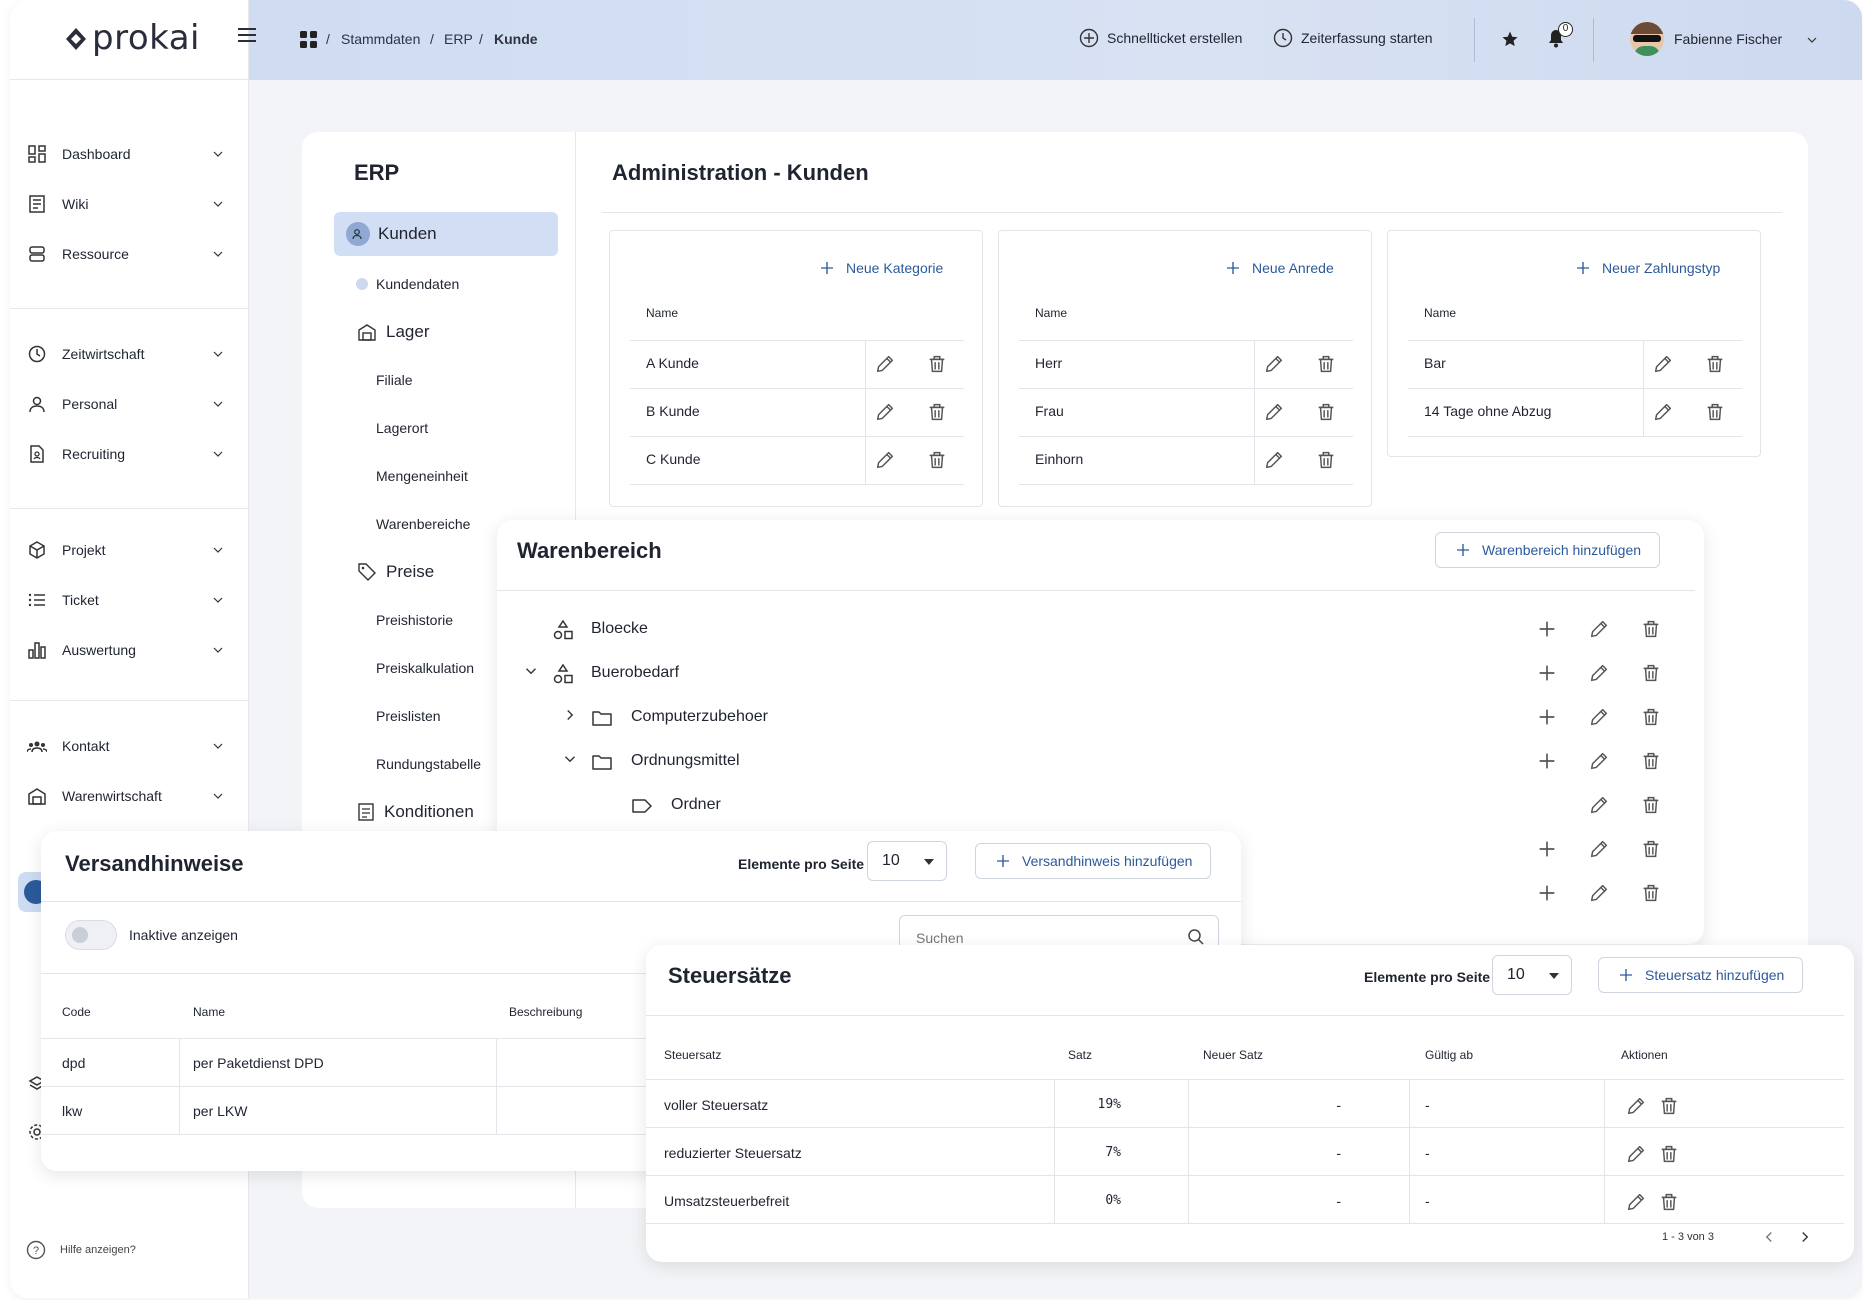 The height and width of the screenshot is (1300, 1863). What do you see at coordinates (131, 154) in the screenshot?
I see `sidebar-item-dashboard: Dashboard` at bounding box center [131, 154].